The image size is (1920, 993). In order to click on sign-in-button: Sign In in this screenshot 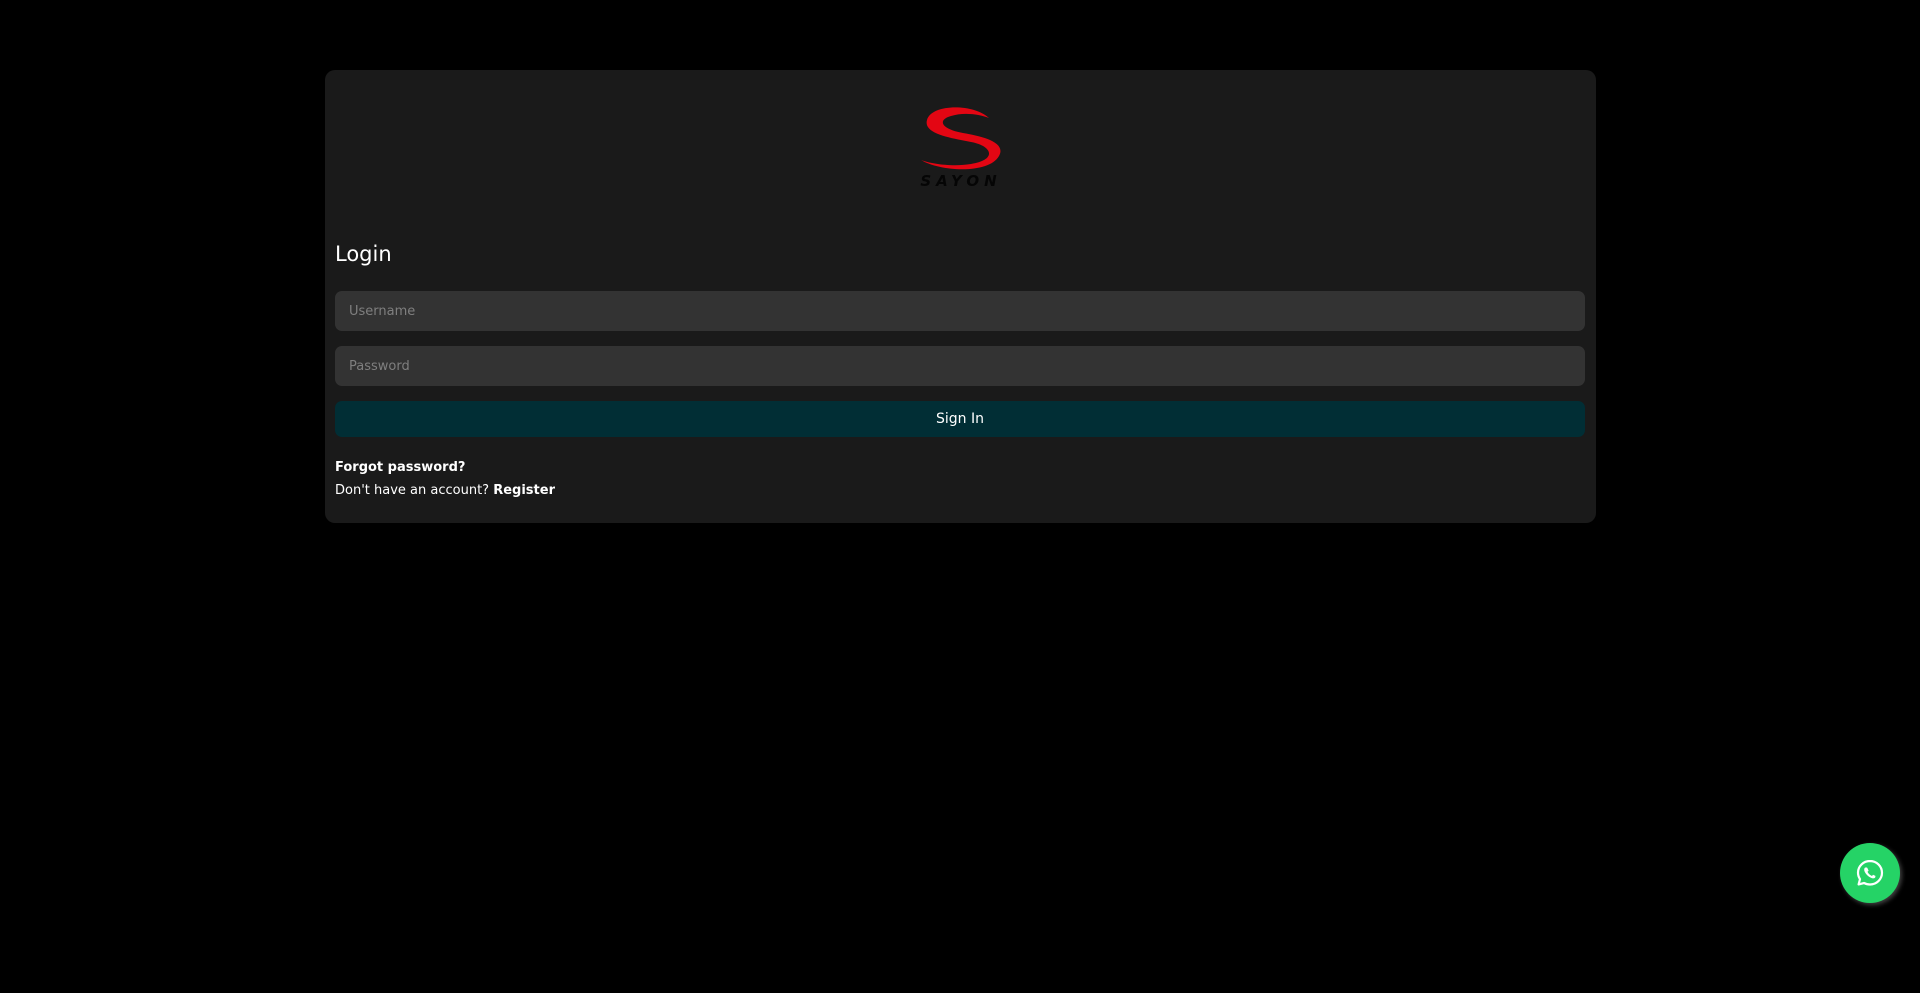, I will do `click(960, 419)`.